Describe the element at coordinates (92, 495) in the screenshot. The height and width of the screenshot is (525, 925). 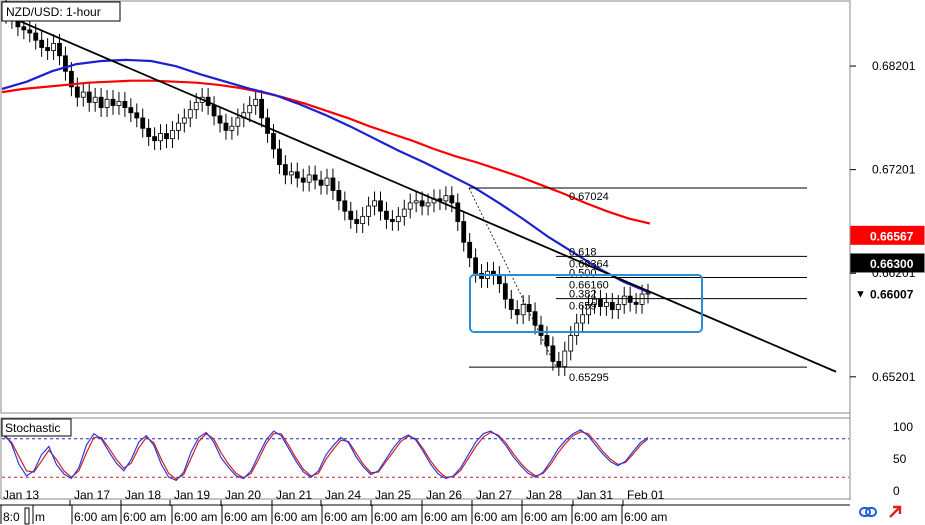
I see `date-label: Jan 17` at that location.